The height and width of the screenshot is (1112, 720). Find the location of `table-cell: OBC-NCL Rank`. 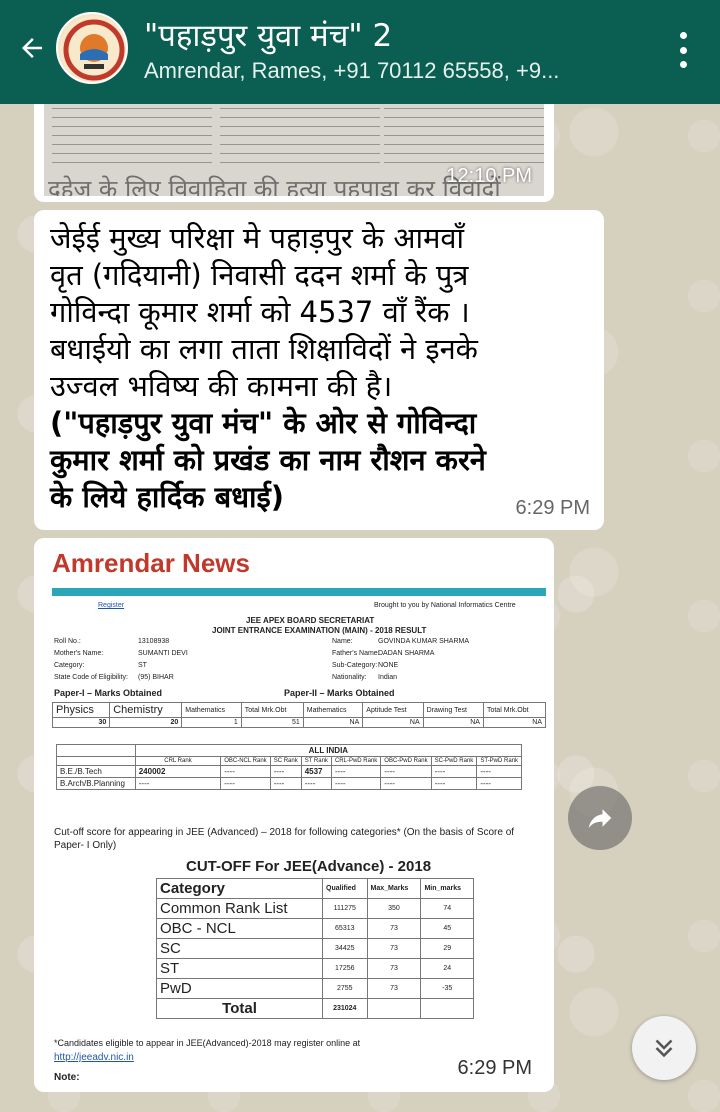

table-cell: OBC-NCL Rank is located at coordinates (245, 761).